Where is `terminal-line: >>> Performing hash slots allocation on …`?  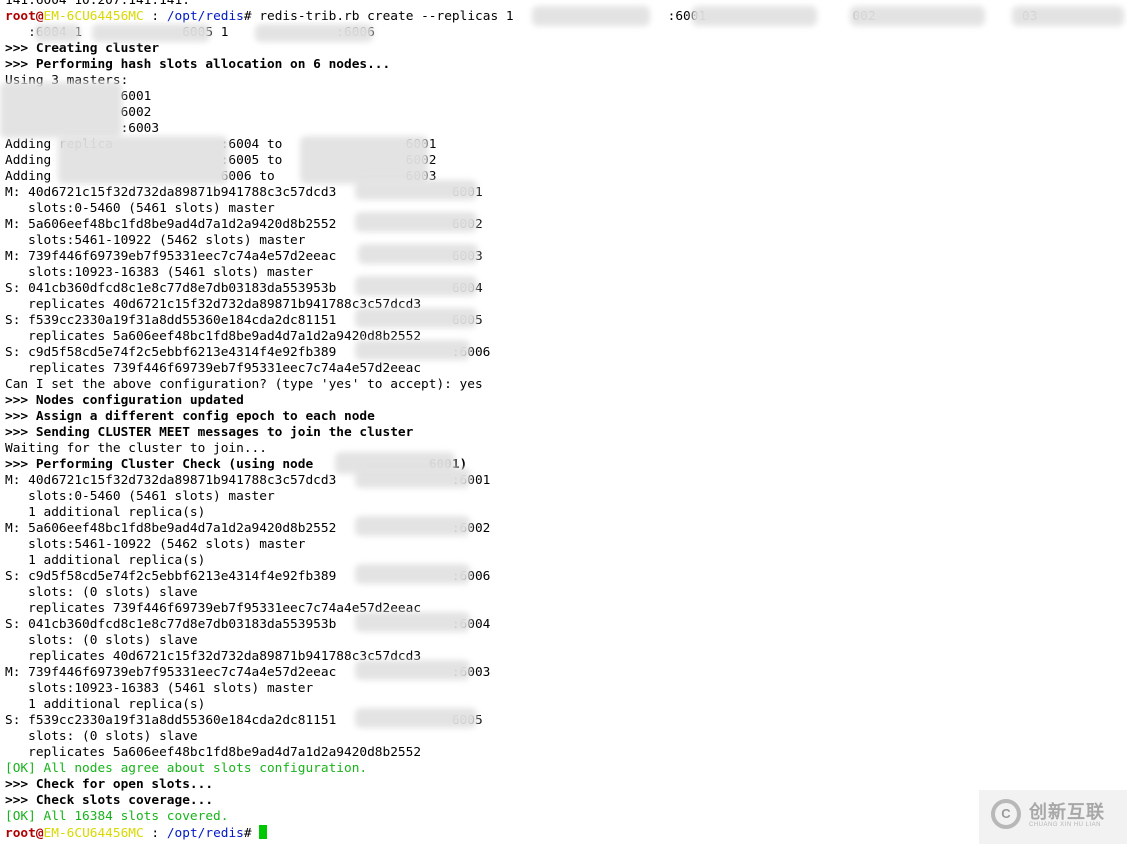
terminal-line: >>> Performing hash slots allocation on … is located at coordinates (521, 65).